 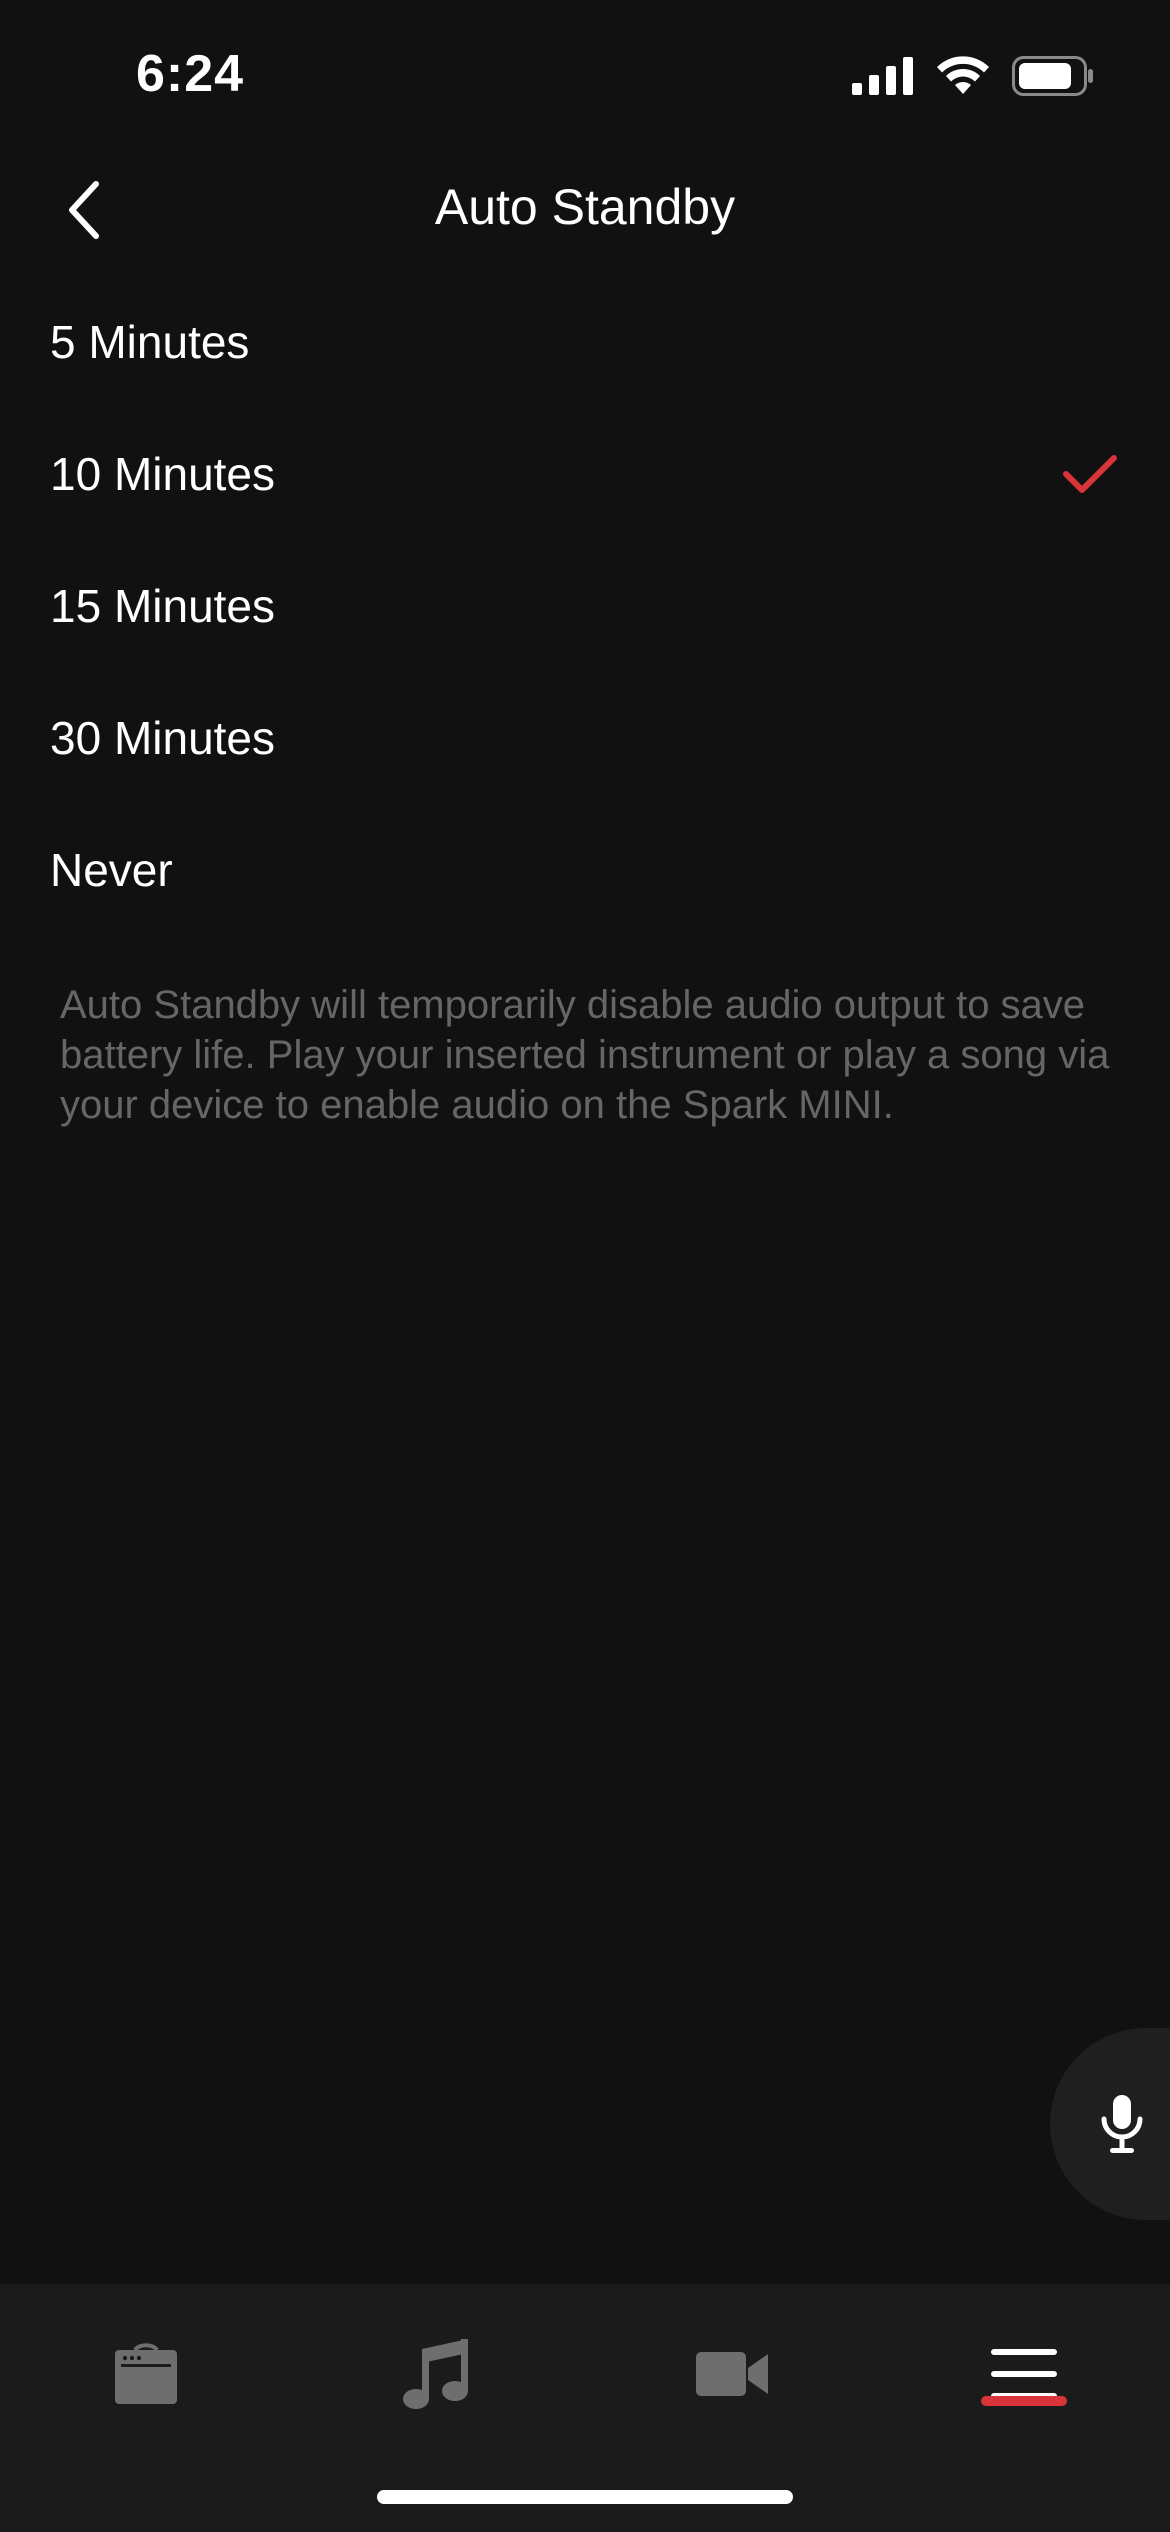 What do you see at coordinates (150, 342) in the screenshot?
I see `option-label: 5 Minutes` at bounding box center [150, 342].